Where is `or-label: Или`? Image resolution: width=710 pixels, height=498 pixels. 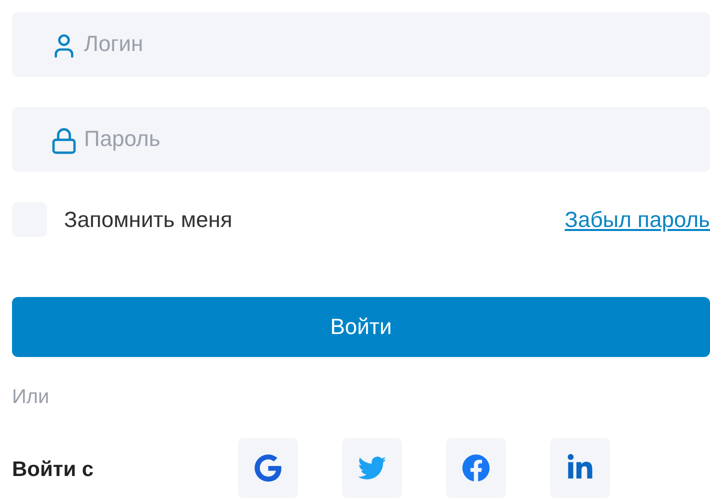
or-label: Или is located at coordinates (31, 397).